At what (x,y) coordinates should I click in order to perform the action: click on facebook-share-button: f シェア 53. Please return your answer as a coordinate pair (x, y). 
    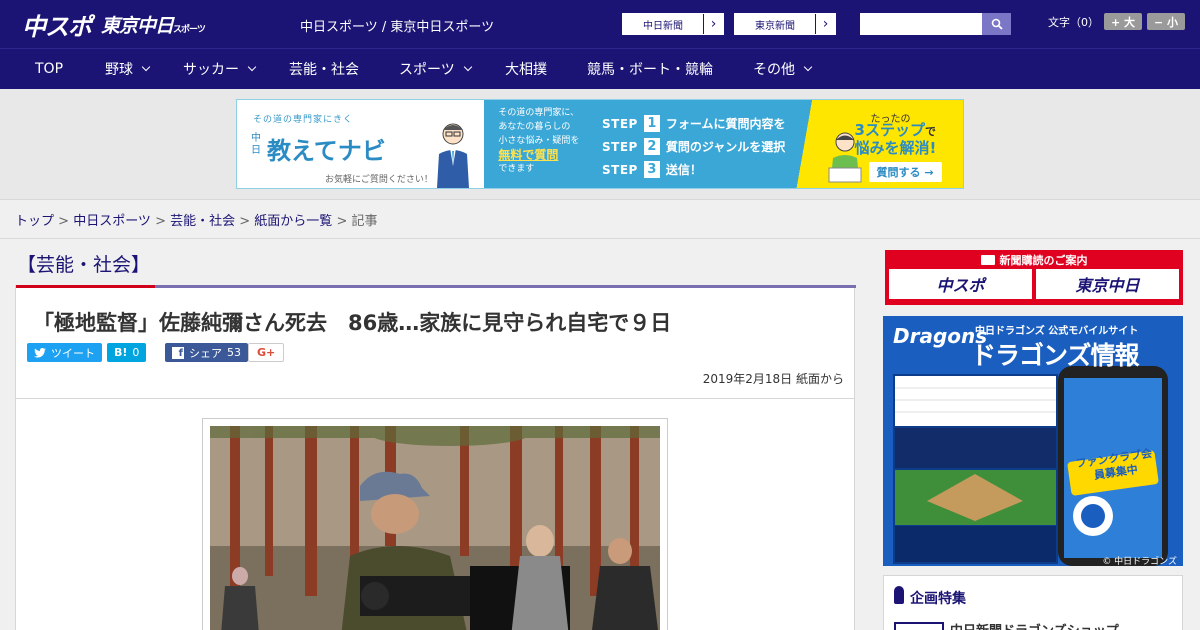
    Looking at the image, I should click on (206, 352).